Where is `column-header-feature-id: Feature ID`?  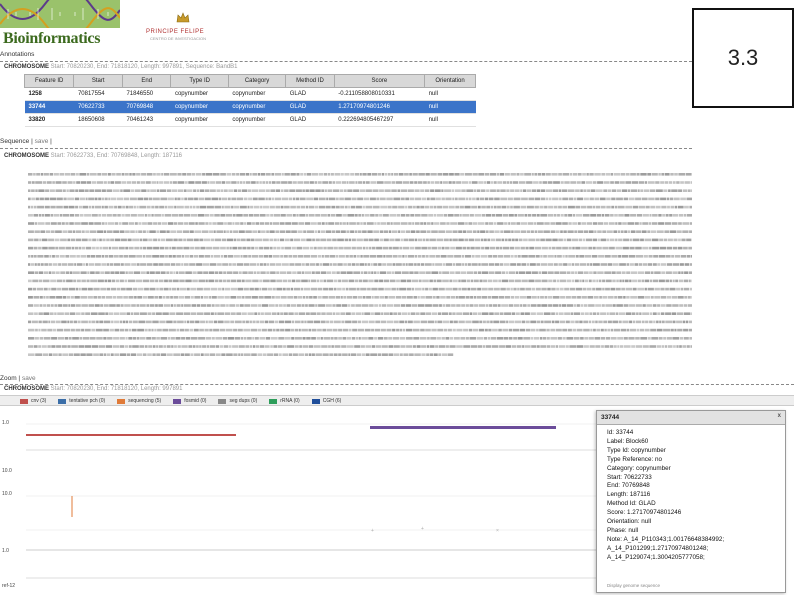 column-header-feature-id: Feature ID is located at coordinates (49, 81).